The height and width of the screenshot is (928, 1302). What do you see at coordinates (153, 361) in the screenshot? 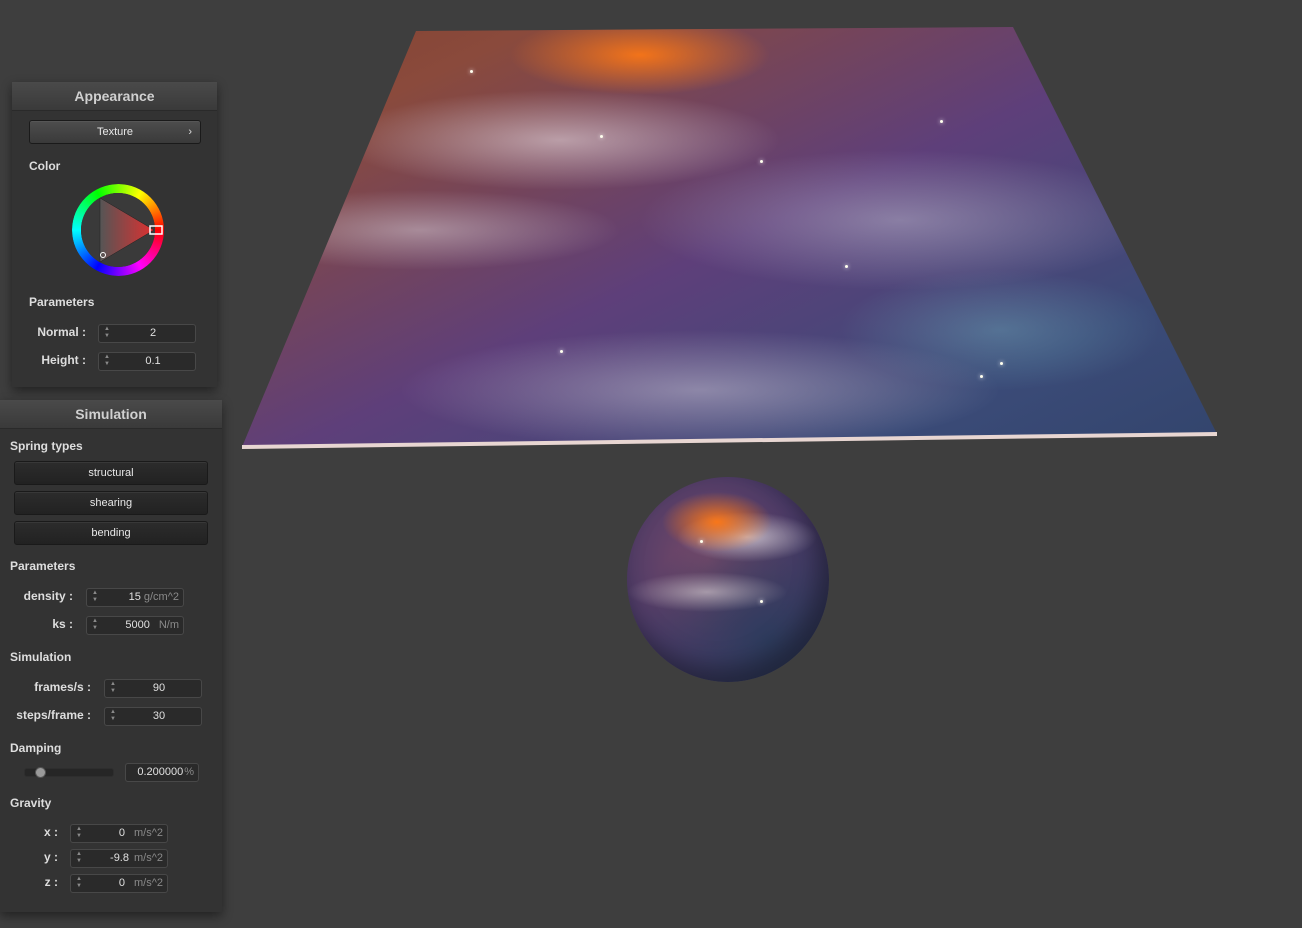
I see `height-value: 0.1` at bounding box center [153, 361].